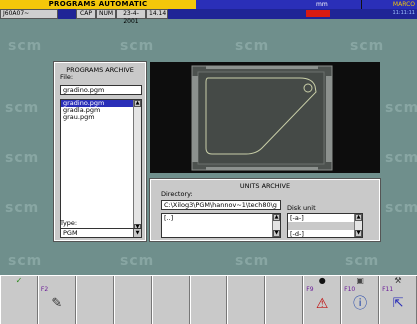 Image resolution: width=417 pixels, height=324 pixels. Describe the element at coordinates (106, 14) in the screenshot. I see `num-lock-indicator: NUM` at that location.